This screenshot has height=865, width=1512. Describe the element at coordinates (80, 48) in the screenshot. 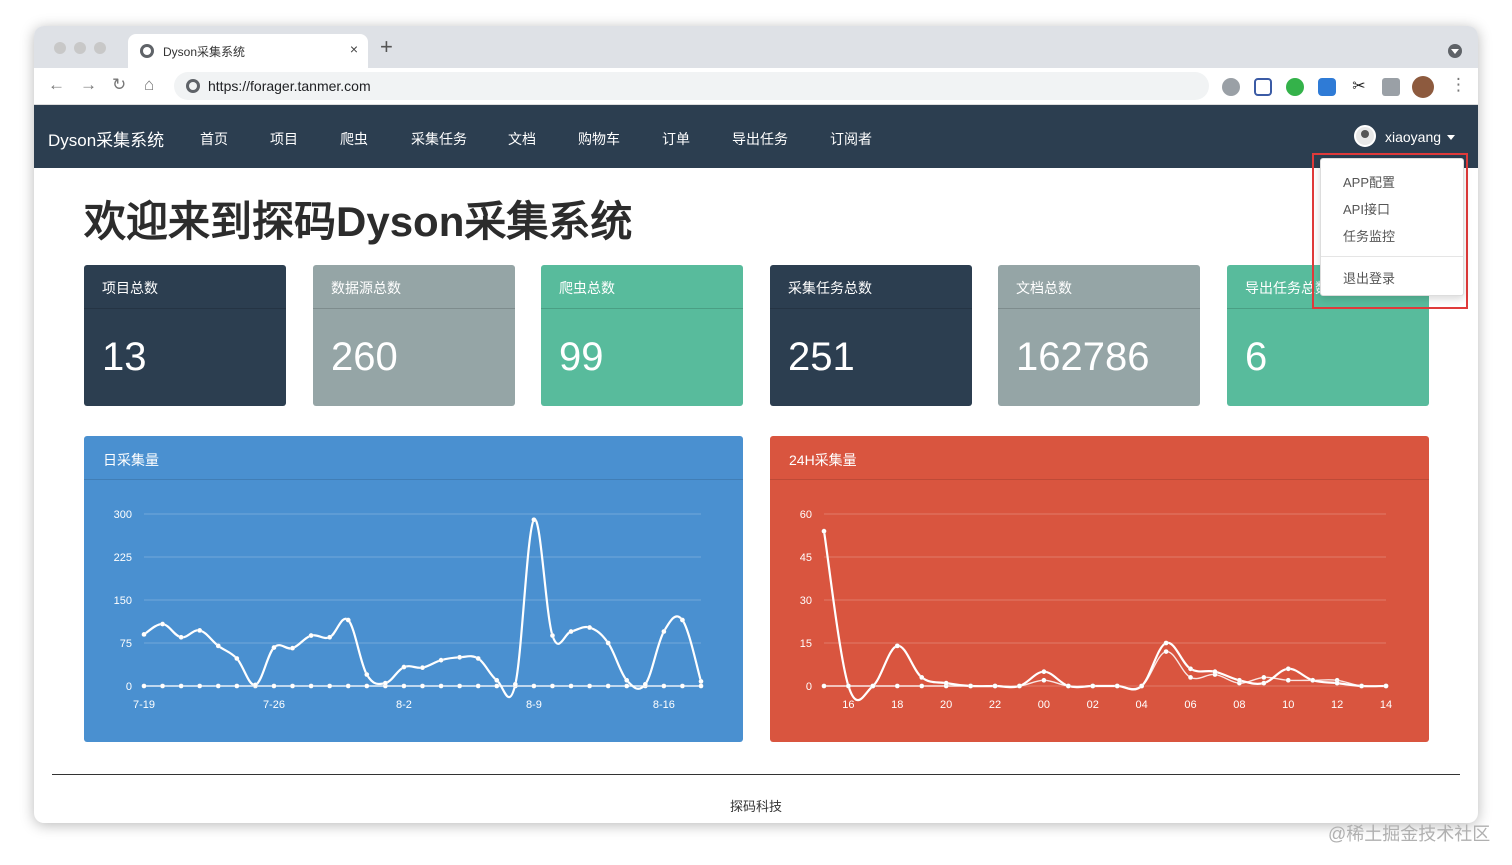

I see `minimize-window-dot` at that location.